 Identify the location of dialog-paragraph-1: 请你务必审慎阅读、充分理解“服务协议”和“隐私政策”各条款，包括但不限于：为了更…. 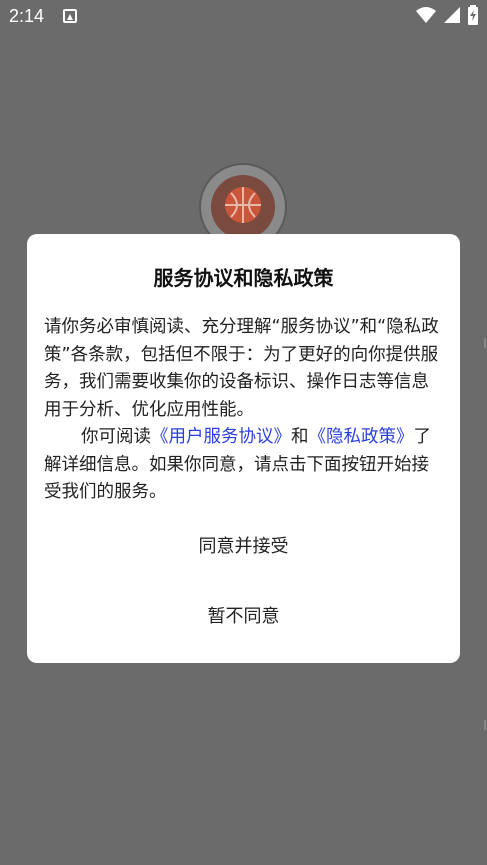
(241, 368).